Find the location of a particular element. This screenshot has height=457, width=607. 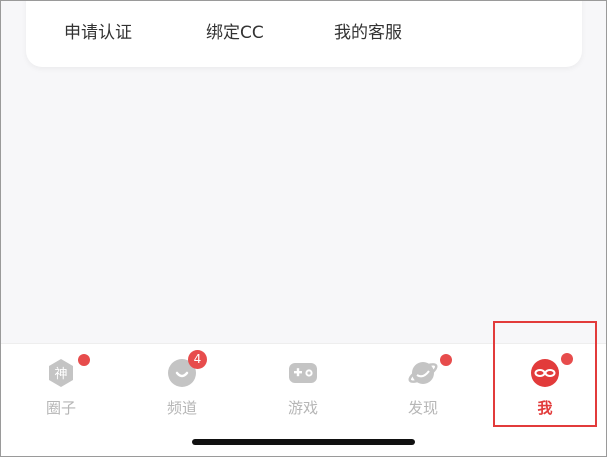

hexagon-god-icon: 神 is located at coordinates (61, 373).